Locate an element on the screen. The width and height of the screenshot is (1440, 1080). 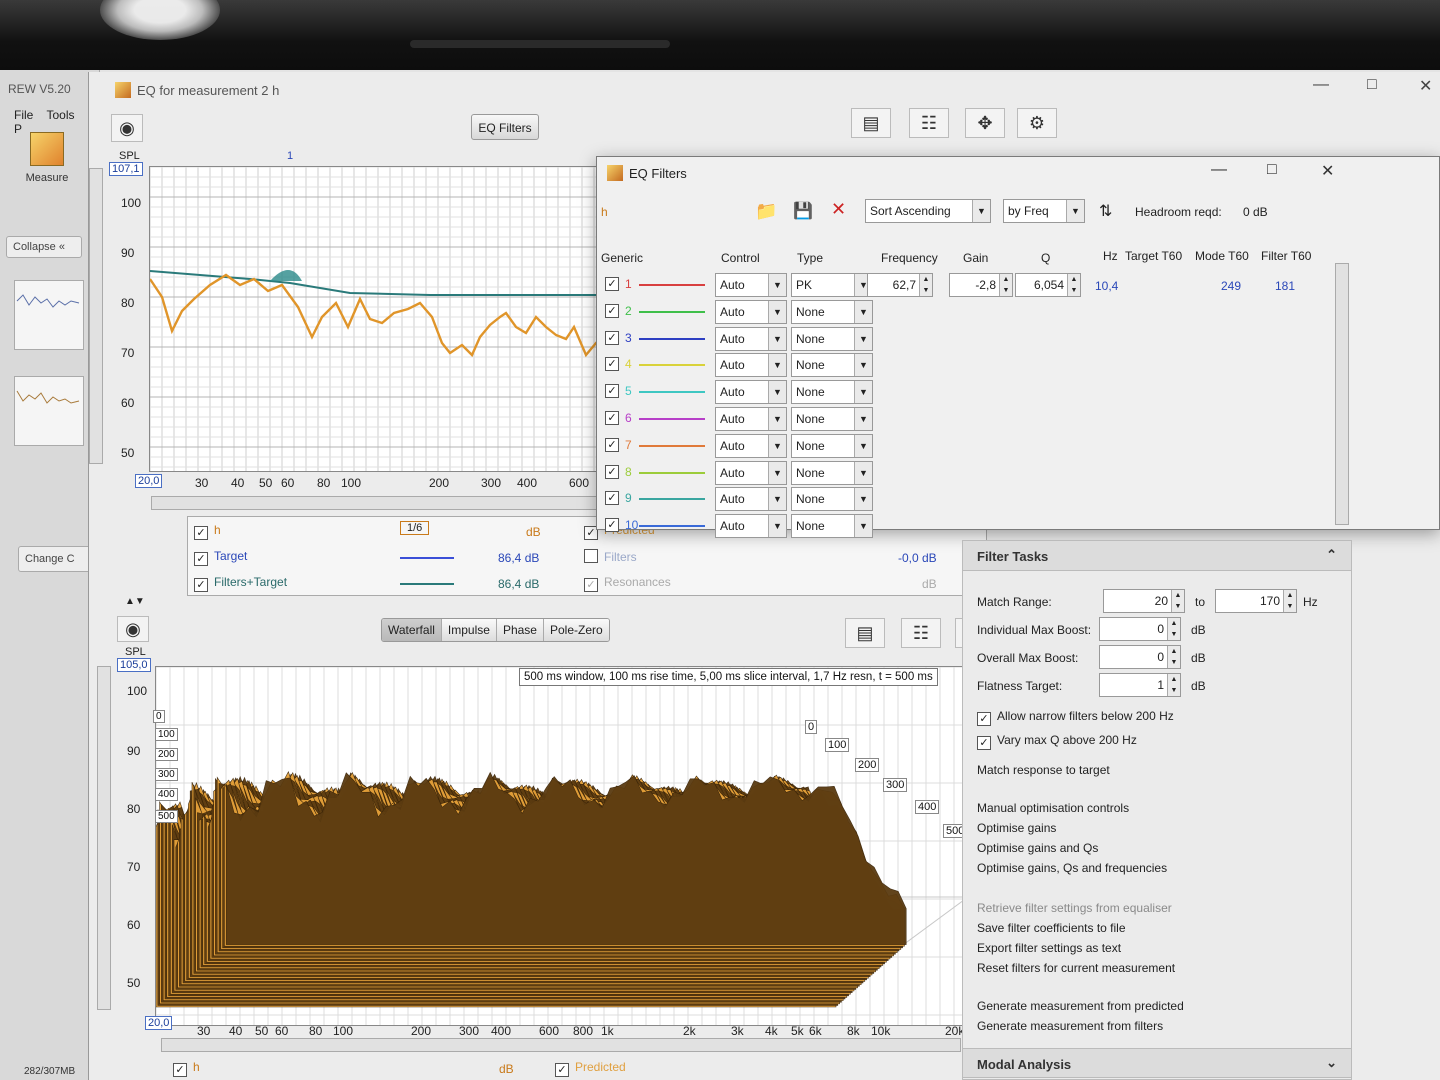
match-response-link: Match response to target is located at coordinates (1043, 770).